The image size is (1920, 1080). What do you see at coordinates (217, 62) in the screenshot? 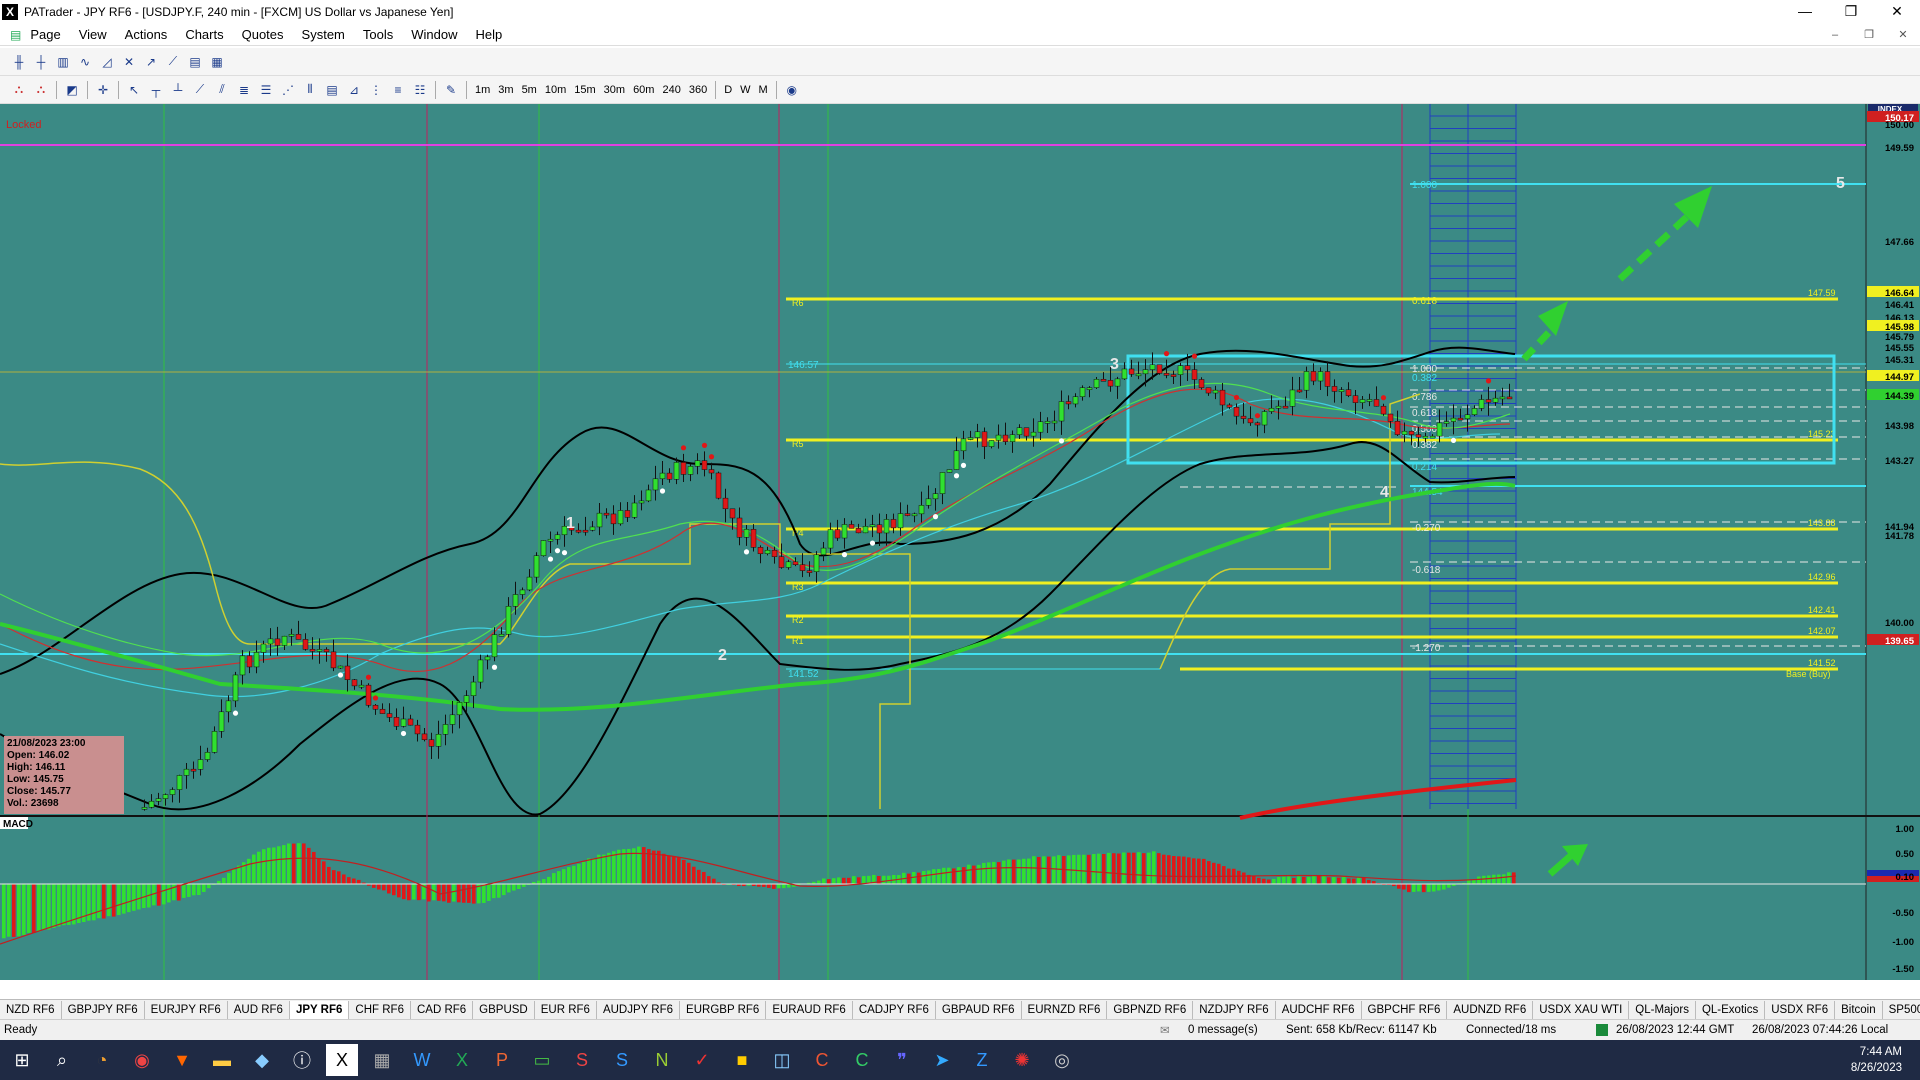
I see `histogram-icon: ▦` at bounding box center [217, 62].